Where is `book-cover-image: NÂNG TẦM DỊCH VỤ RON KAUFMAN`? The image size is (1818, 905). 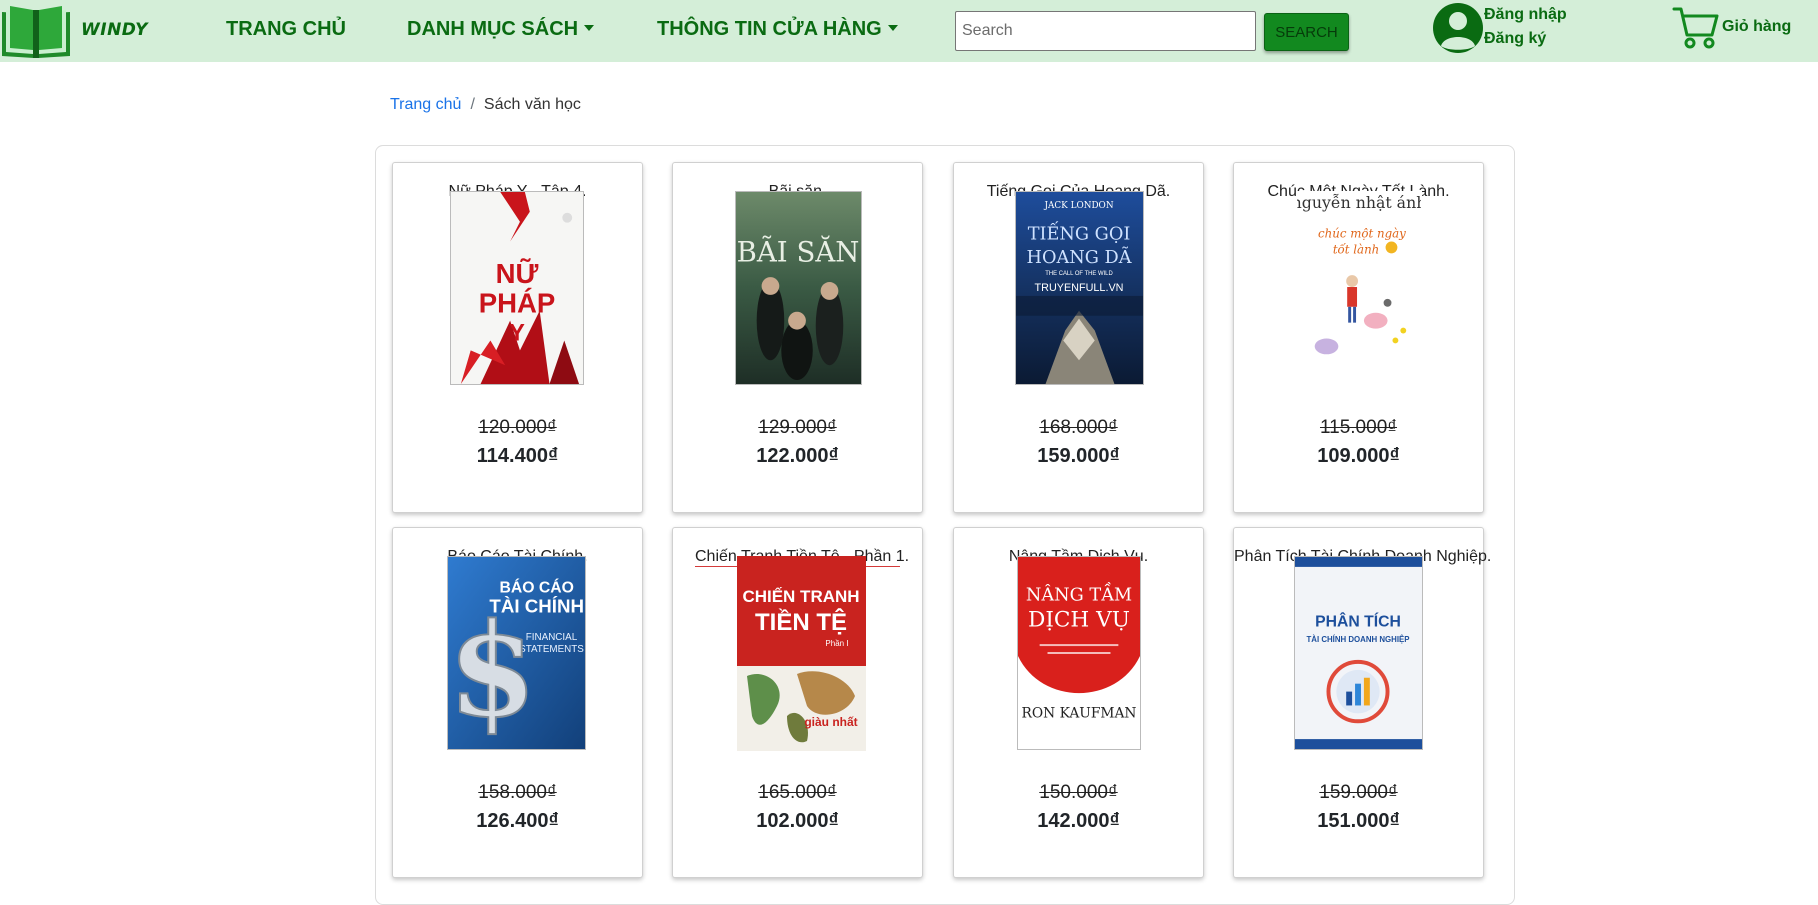 book-cover-image: NÂNG TẦM DỊCH VỤ RON KAUFMAN is located at coordinates (1079, 653).